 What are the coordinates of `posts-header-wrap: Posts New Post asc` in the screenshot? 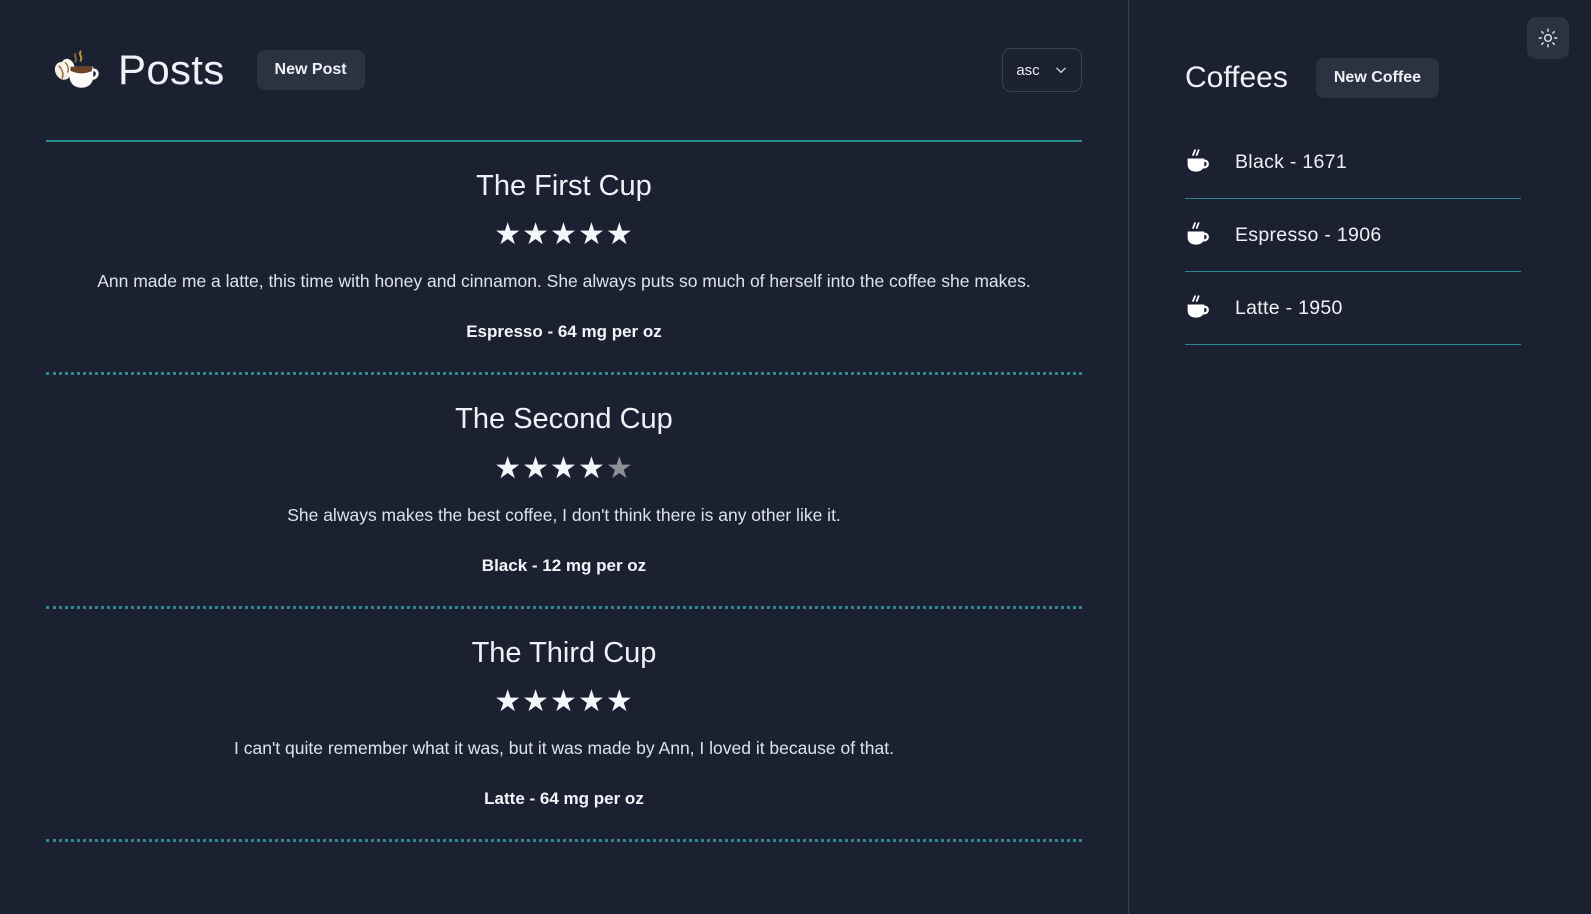 It's located at (564, 70).